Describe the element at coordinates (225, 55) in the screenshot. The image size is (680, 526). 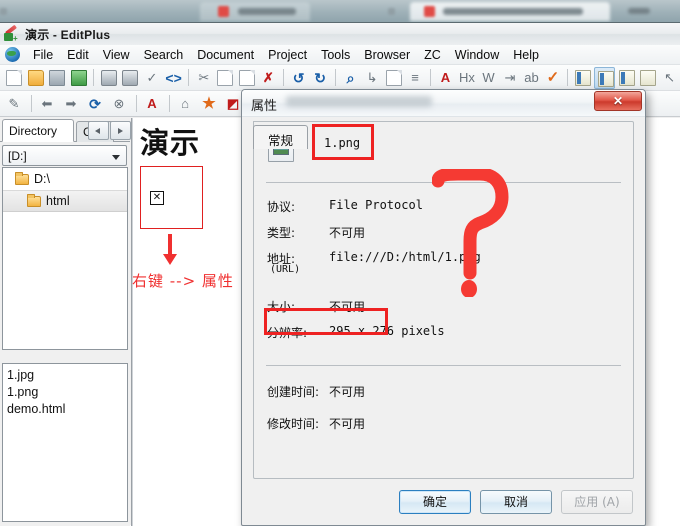
I see `menu-document: Document` at that location.